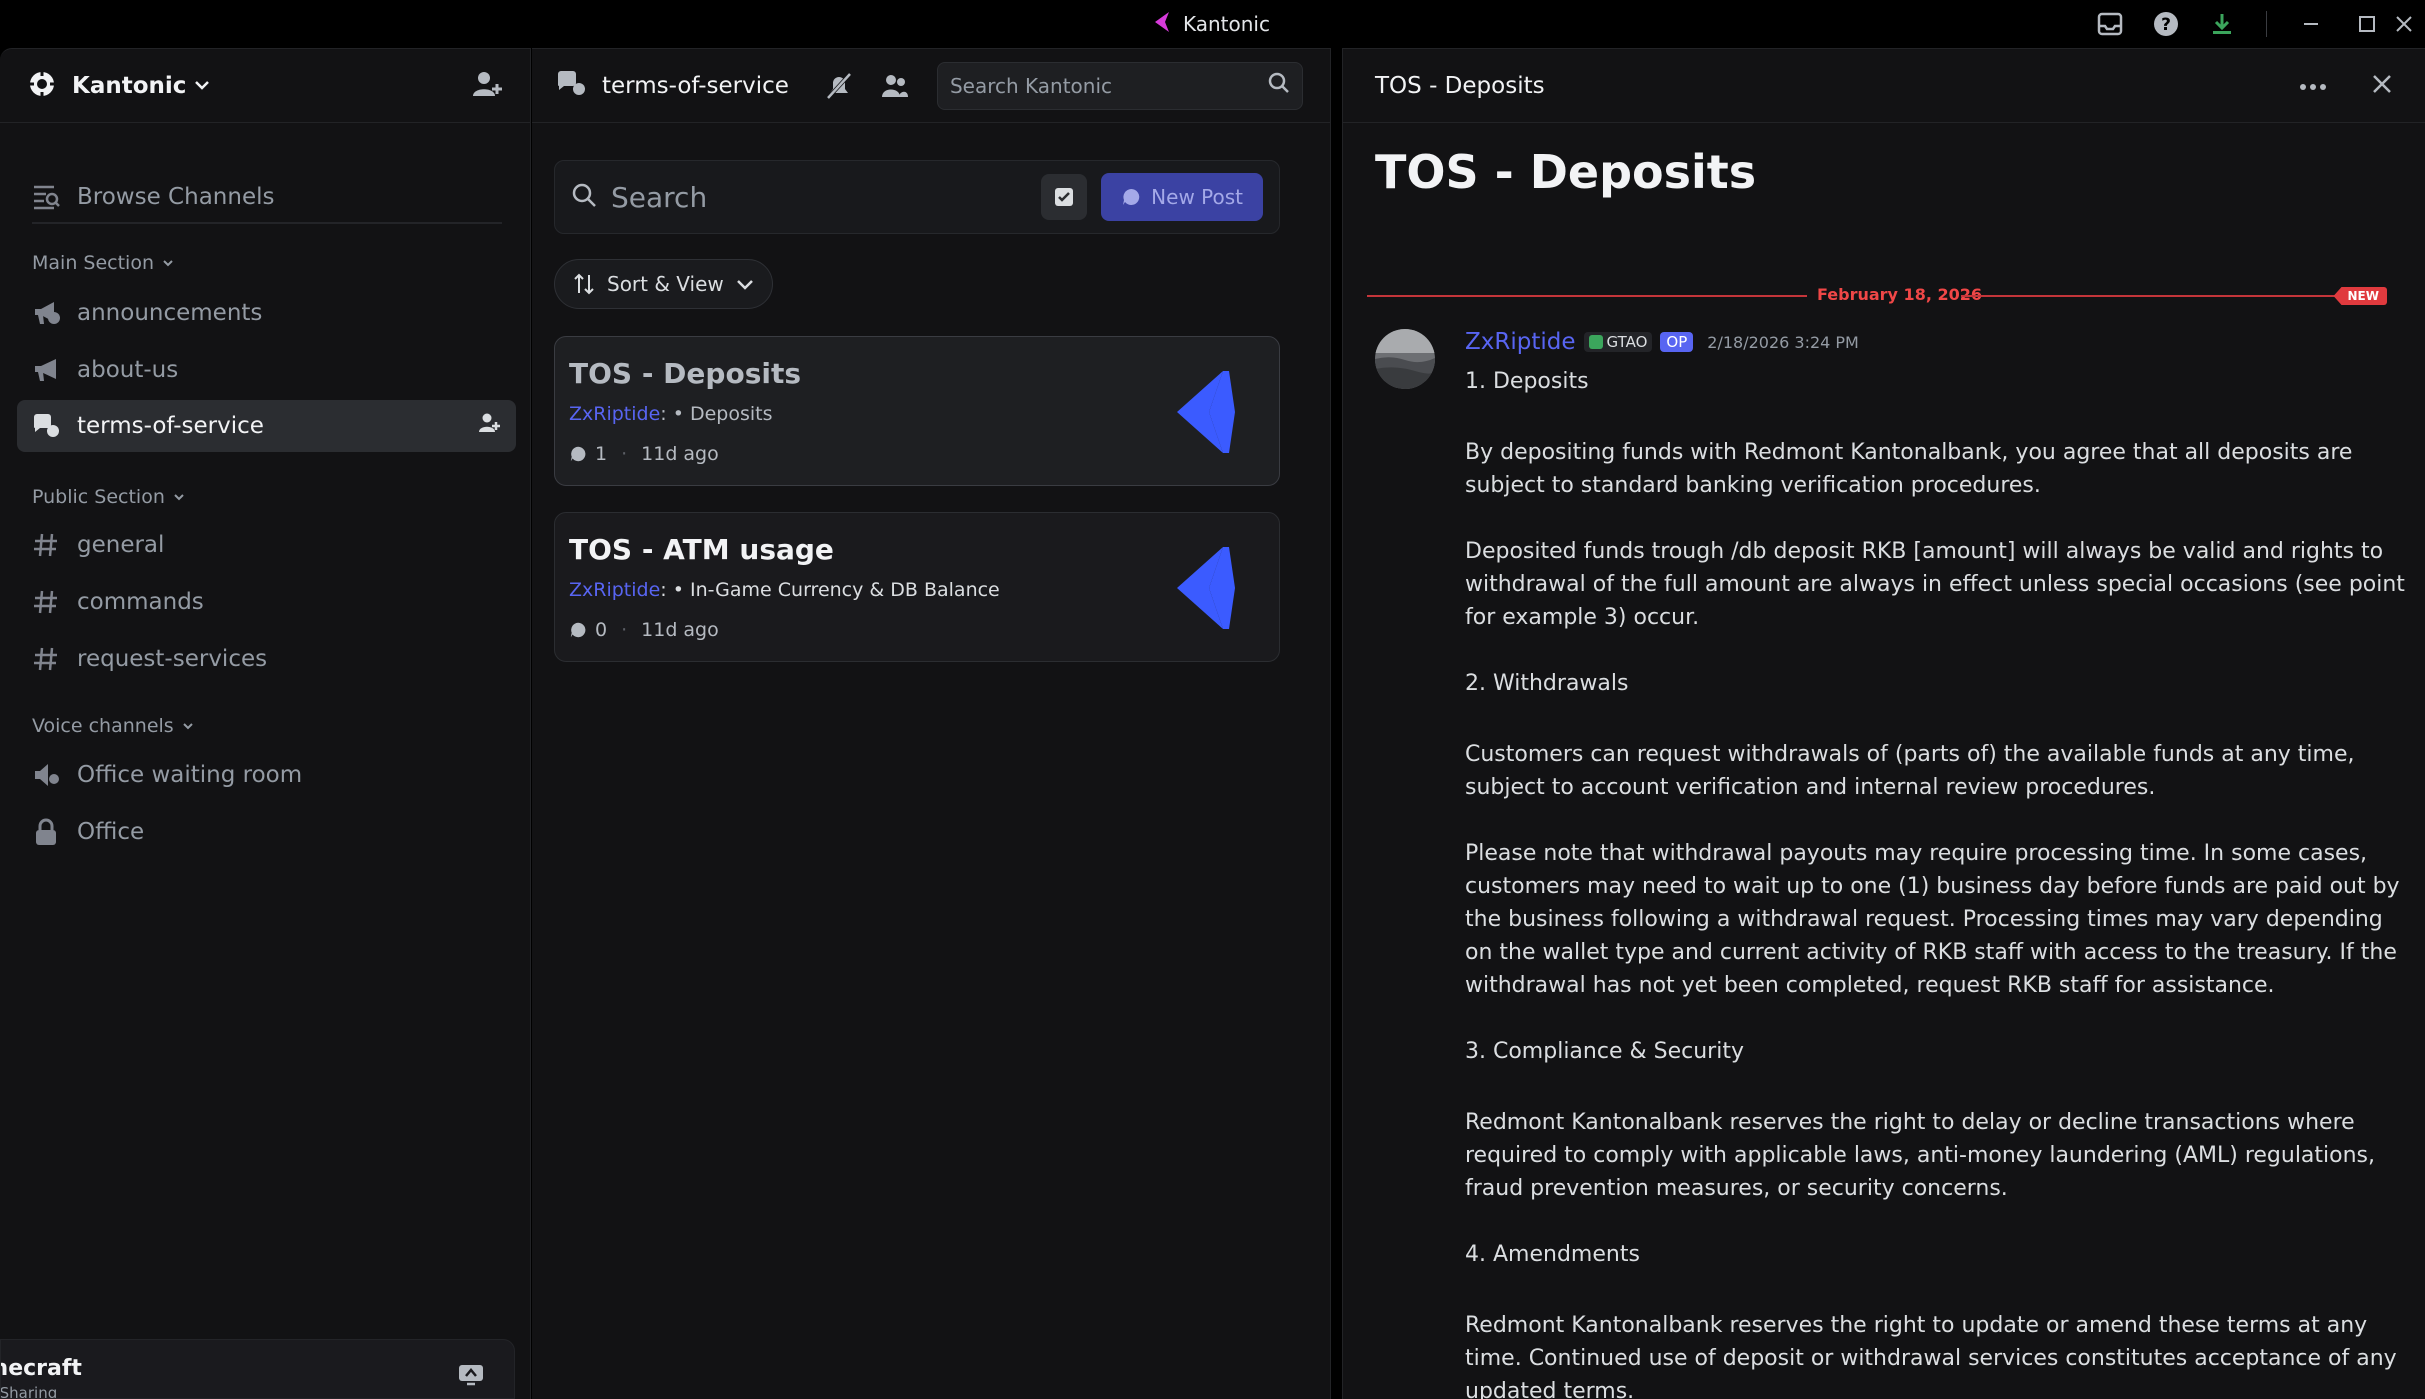 The image size is (2425, 1399). Describe the element at coordinates (266, 545) in the screenshot. I see `channel-general: general` at that location.